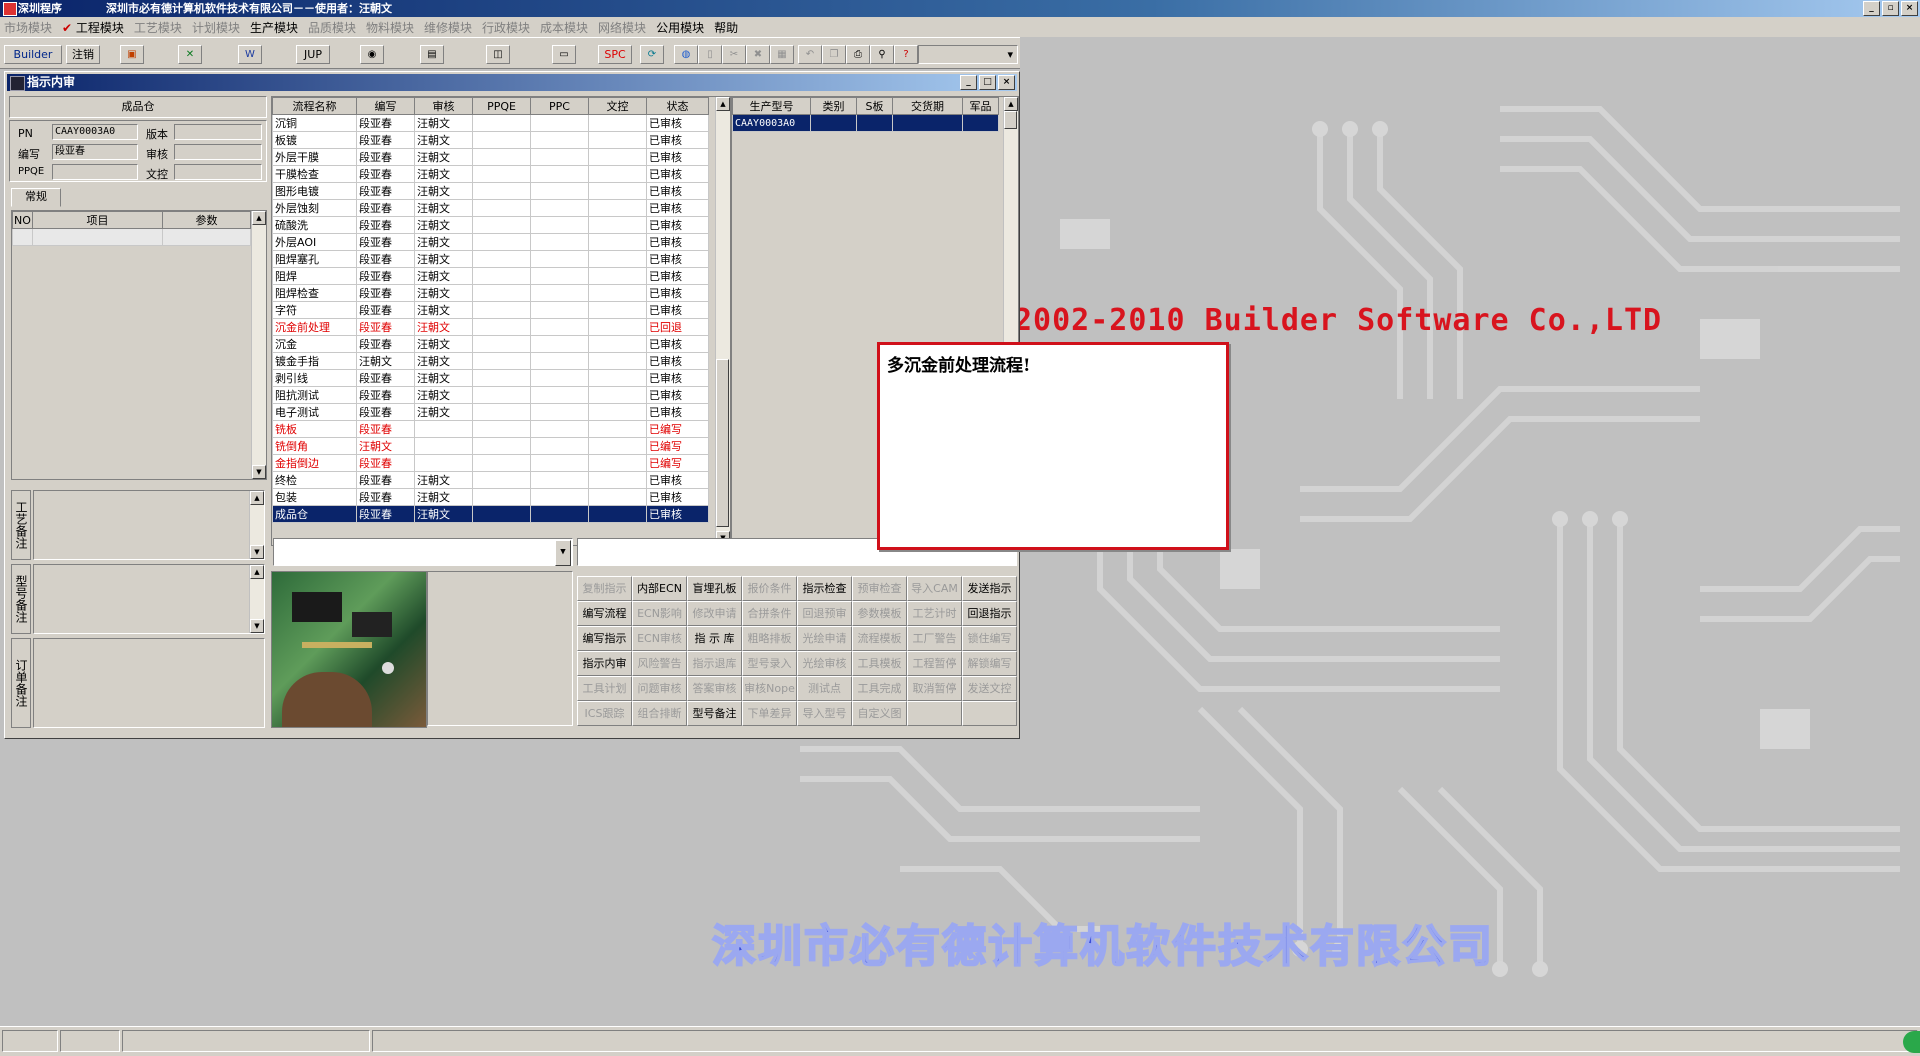  Describe the element at coordinates (1871, 8) in the screenshot. I see `minimize-button: _` at that location.